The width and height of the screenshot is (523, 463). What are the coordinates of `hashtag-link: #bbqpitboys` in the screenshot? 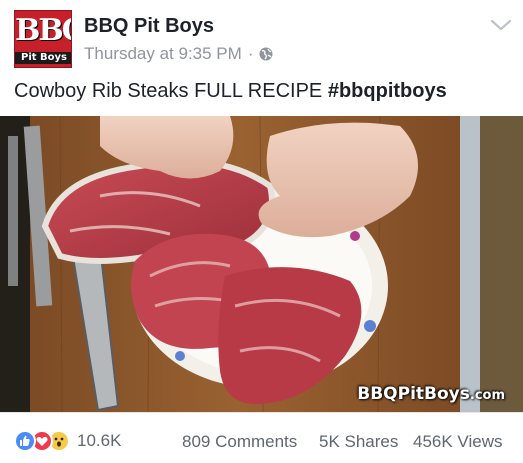 It's located at (387, 91).